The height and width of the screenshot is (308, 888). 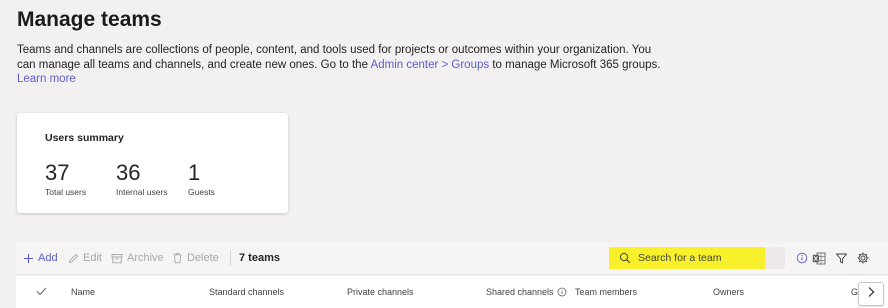 I want to click on column-header-standard-channels: Standard channels, so click(x=246, y=292).